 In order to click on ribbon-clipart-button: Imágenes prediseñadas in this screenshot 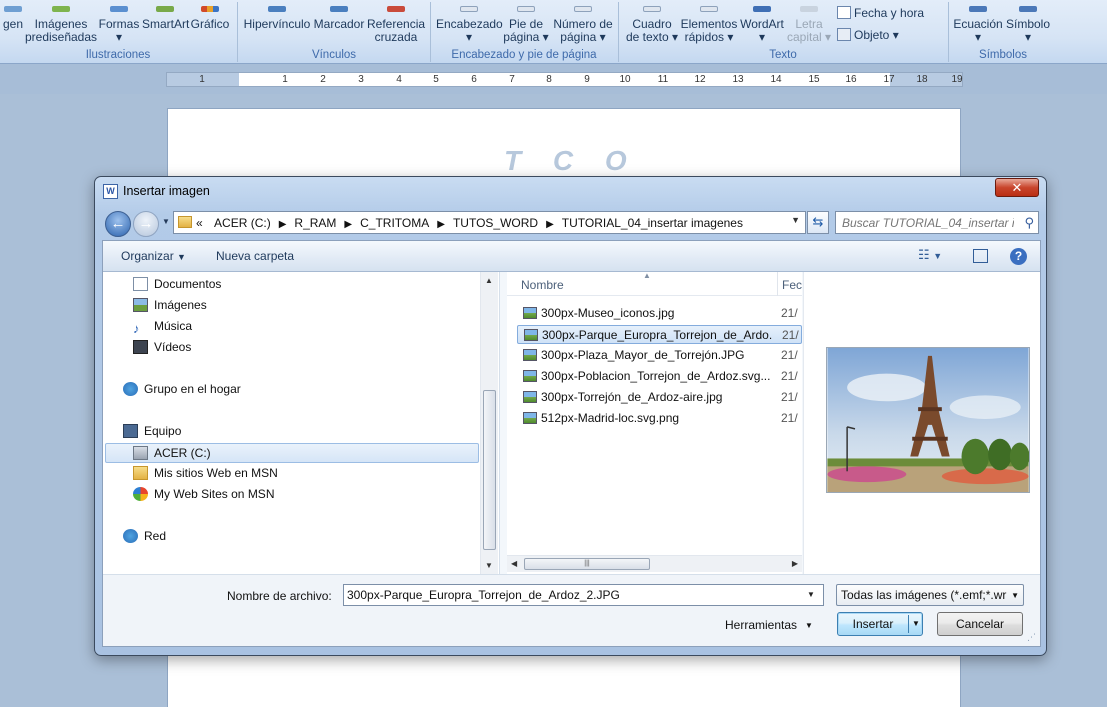, I will do `click(61, 25)`.